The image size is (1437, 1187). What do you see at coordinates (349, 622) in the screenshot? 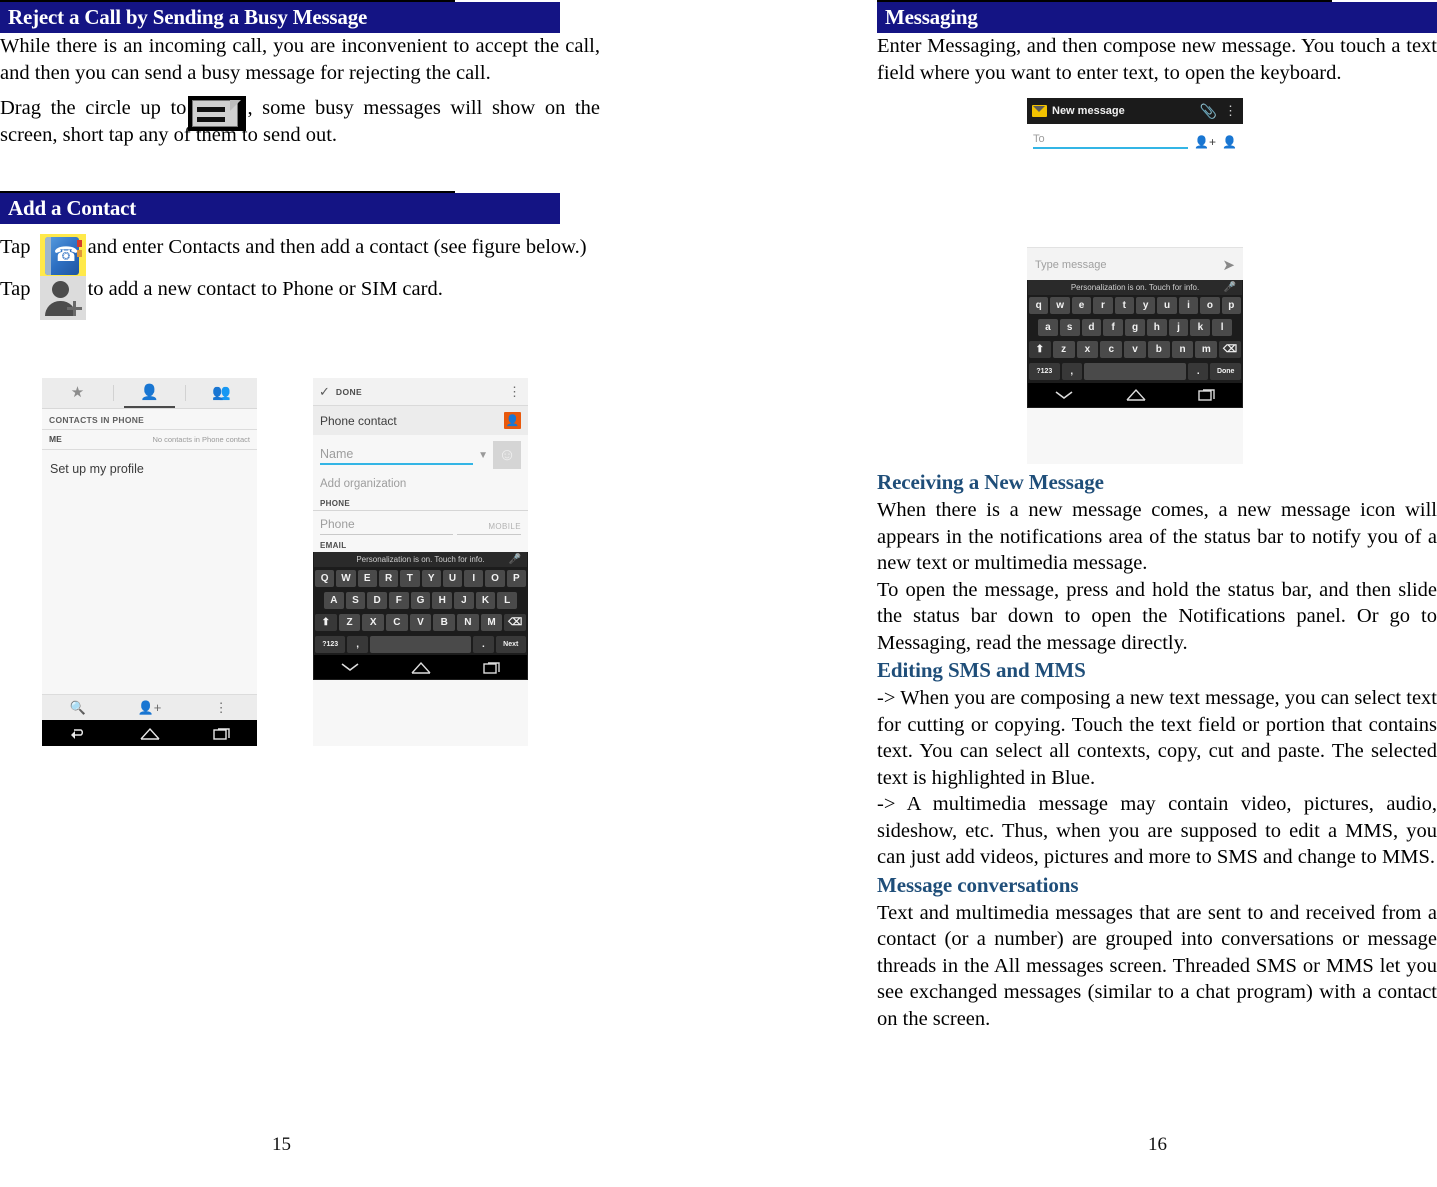
I see `key: Z` at bounding box center [349, 622].